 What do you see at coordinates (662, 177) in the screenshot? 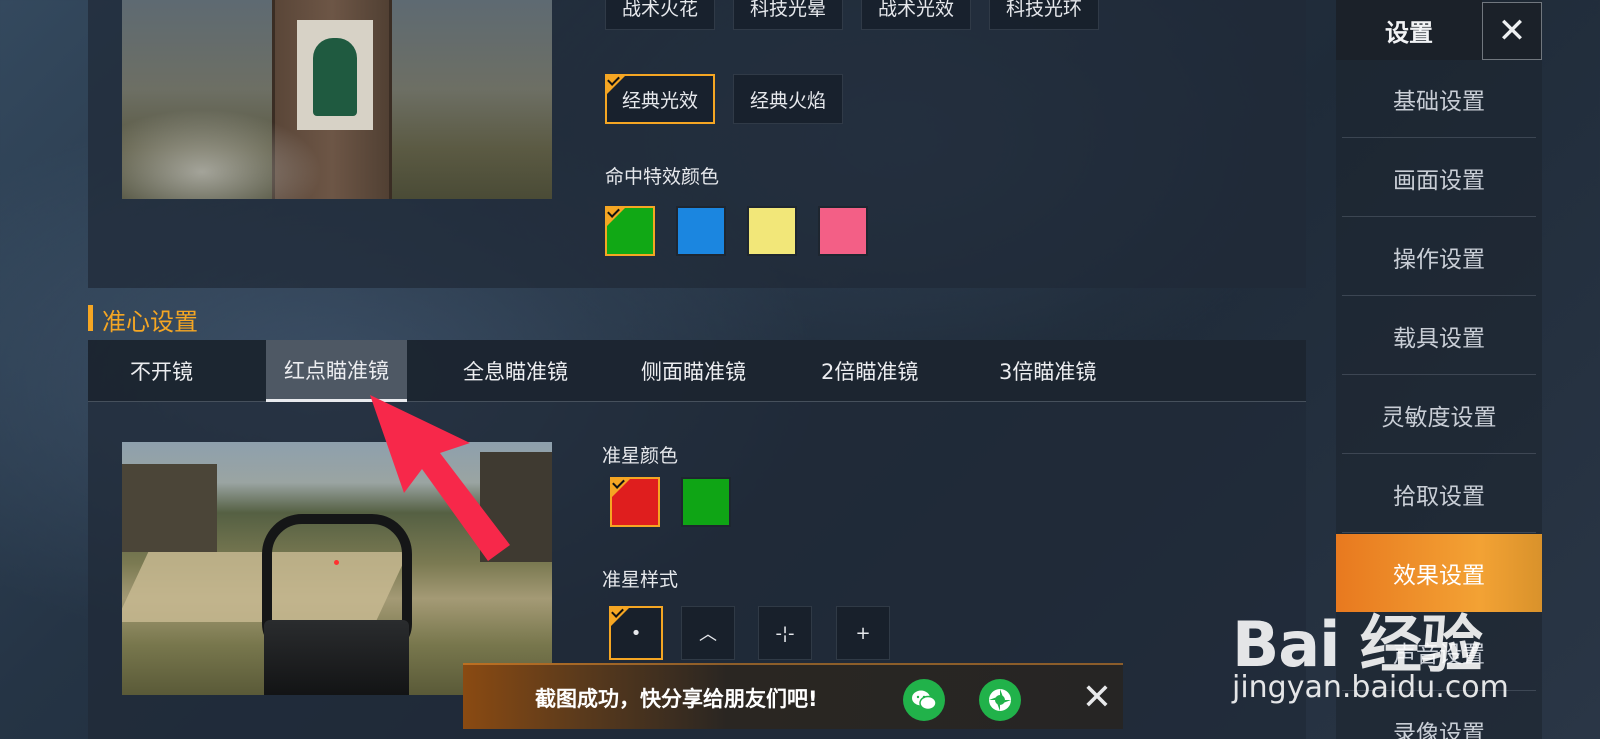
I see `hit-color-label: 命中特效颜色` at bounding box center [662, 177].